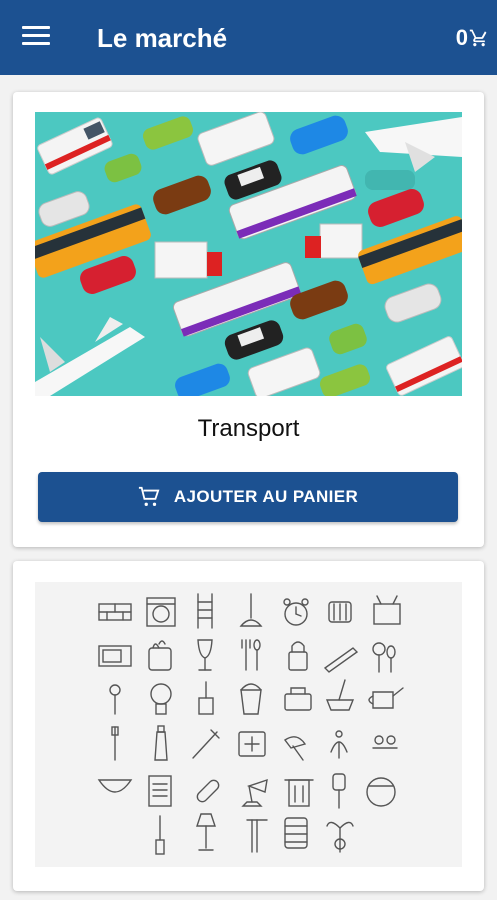 The width and height of the screenshot is (497, 900). Describe the element at coordinates (257, 836) in the screenshot. I see `hammer-icon` at that location.